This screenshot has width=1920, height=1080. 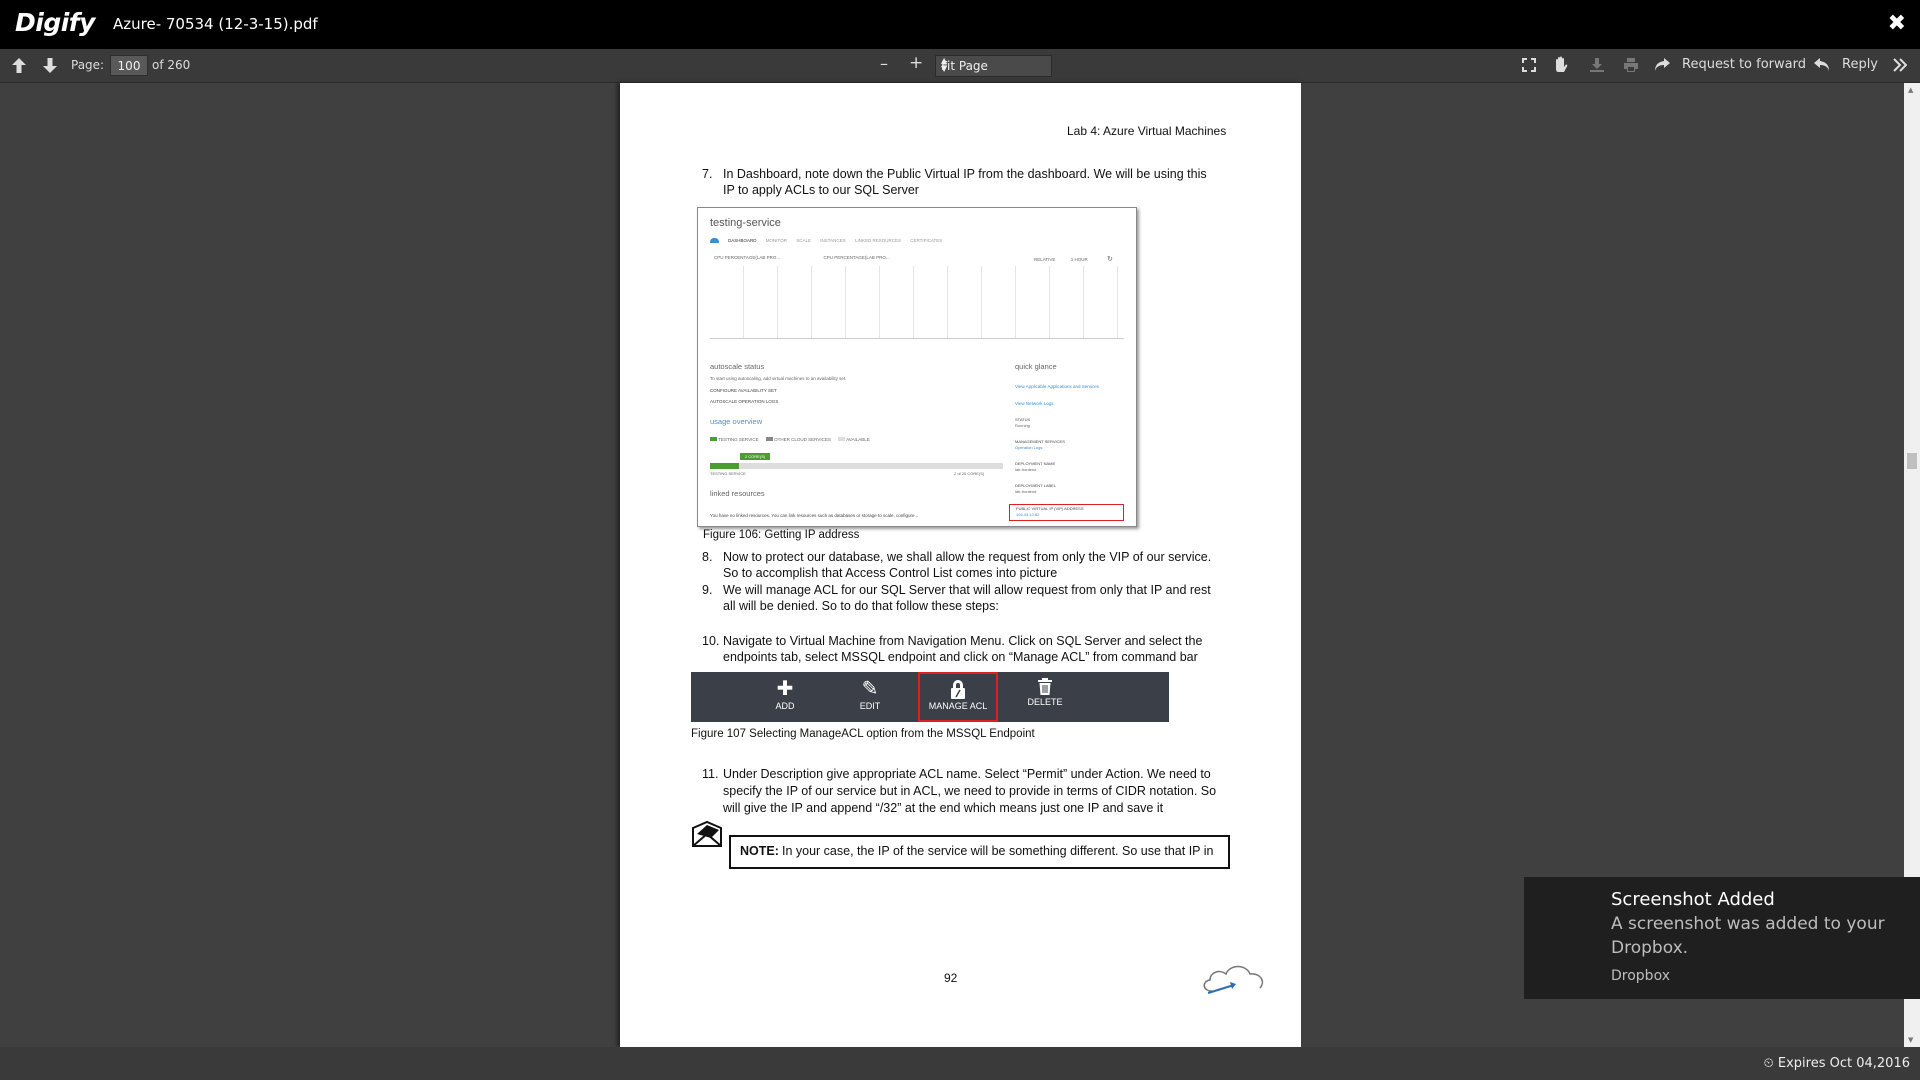 What do you see at coordinates (171, 65) in the screenshot?
I see `page-total: of 260` at bounding box center [171, 65].